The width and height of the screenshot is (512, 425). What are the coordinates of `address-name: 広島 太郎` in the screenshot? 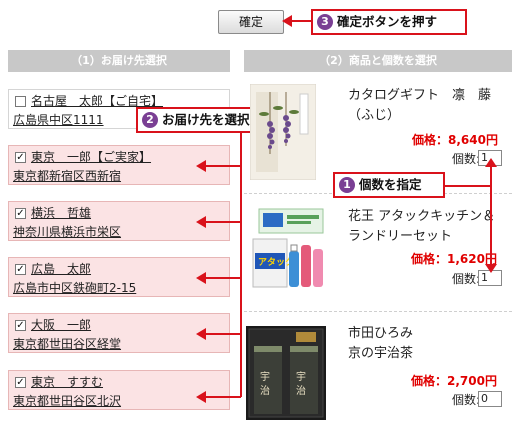 It's located at (61, 268).